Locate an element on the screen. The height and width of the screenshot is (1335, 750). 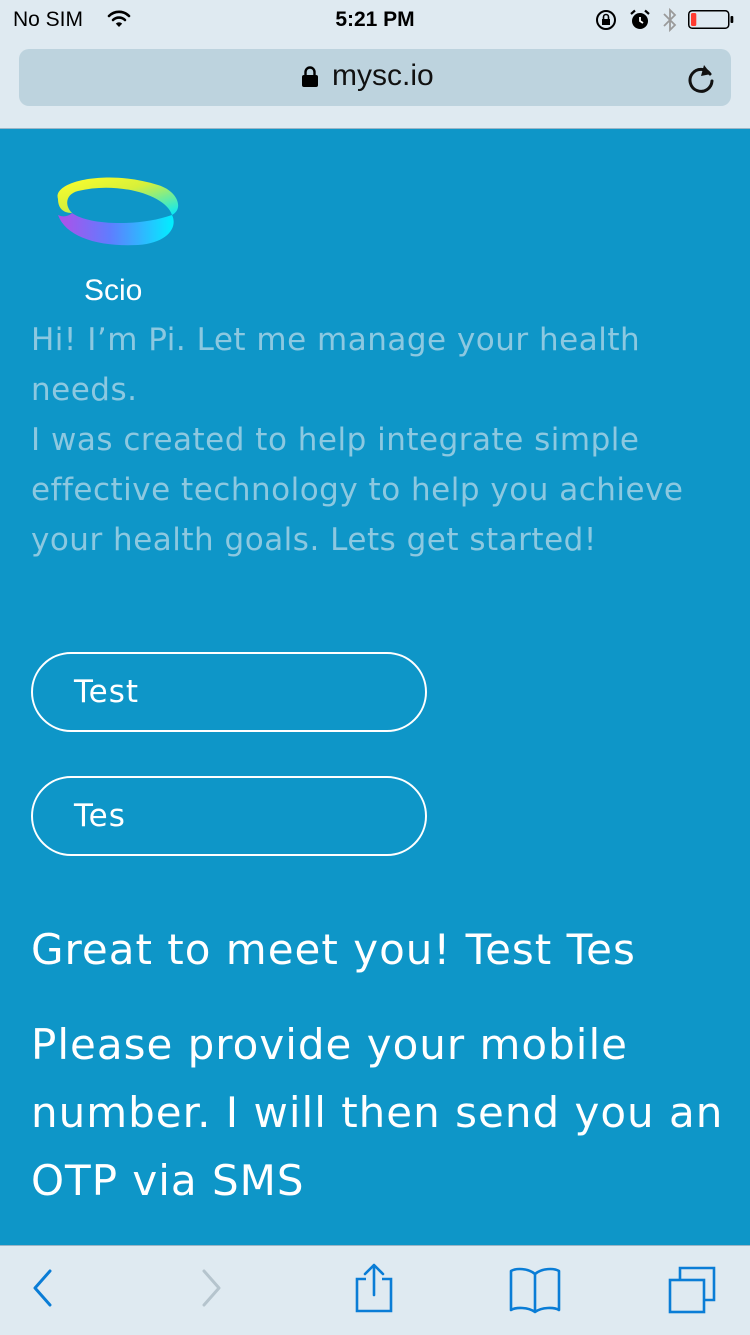
alarm-icon is located at coordinates (640, 22).